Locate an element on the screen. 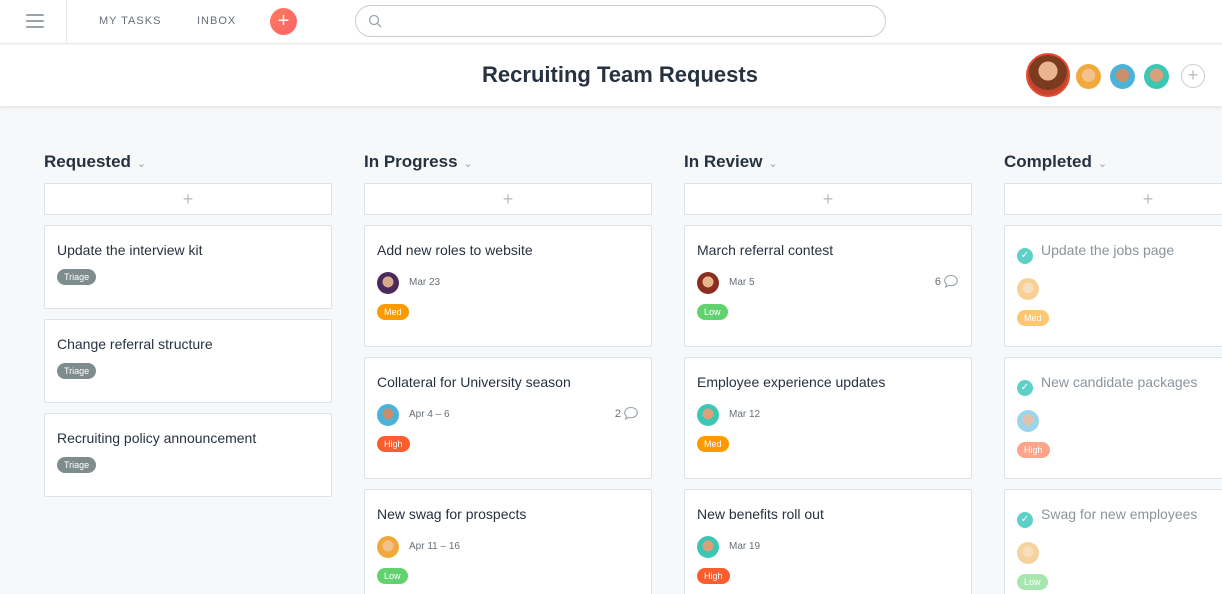  add-member-button: + is located at coordinates (1193, 76).